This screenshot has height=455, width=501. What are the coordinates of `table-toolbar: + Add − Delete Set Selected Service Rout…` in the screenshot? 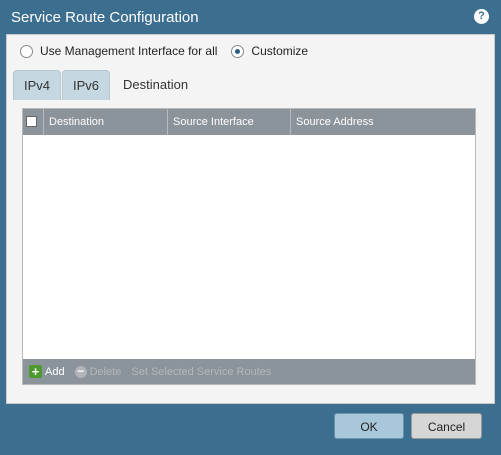 It's located at (249, 371).